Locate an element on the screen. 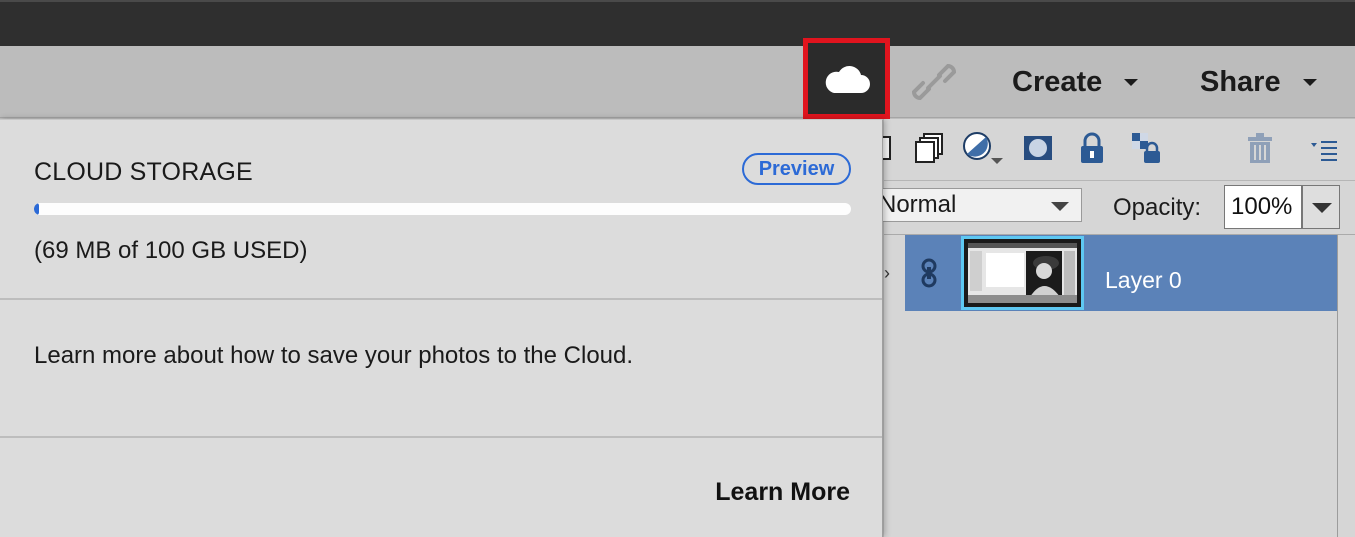  layers-toolbar is located at coordinates (1115, 150).